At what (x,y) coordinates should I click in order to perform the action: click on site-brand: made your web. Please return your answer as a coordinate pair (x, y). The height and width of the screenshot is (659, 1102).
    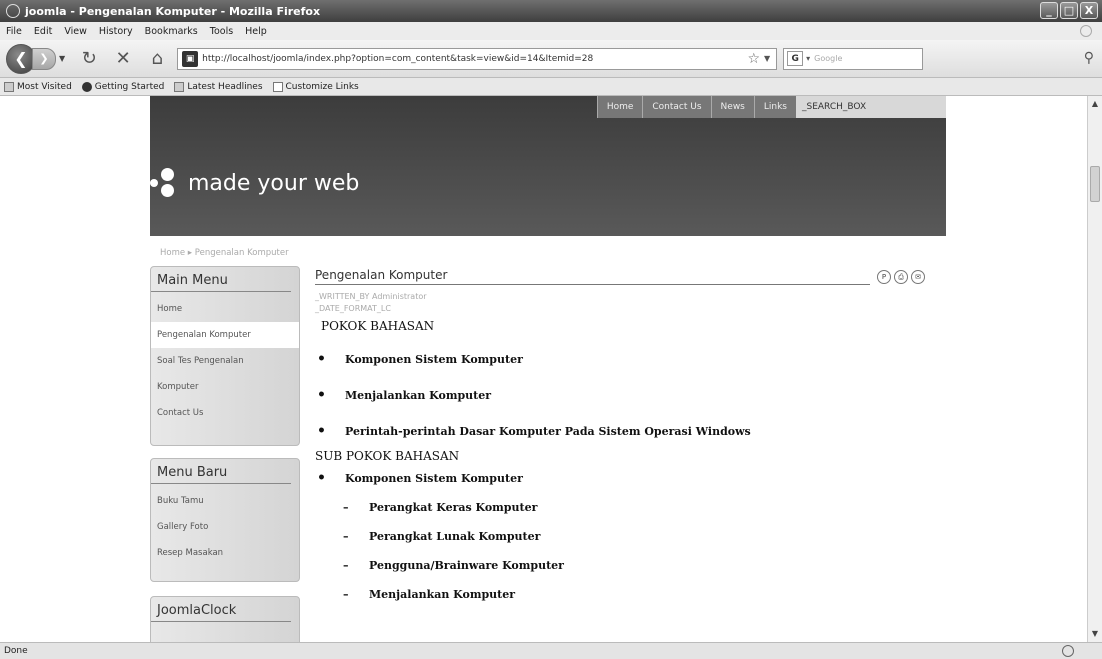
    Looking at the image, I should click on (254, 183).